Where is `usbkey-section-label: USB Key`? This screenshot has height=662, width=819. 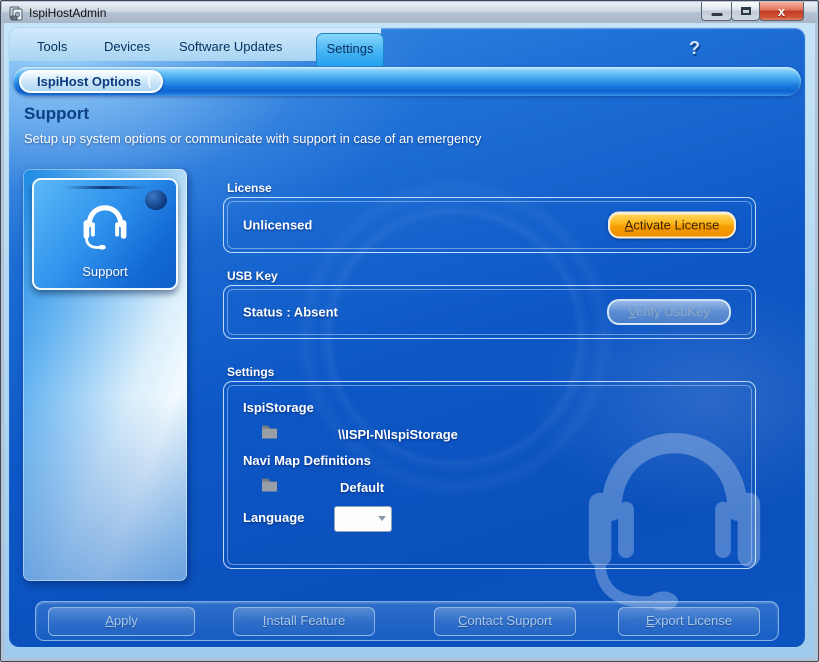 usbkey-section-label: USB Key is located at coordinates (252, 276).